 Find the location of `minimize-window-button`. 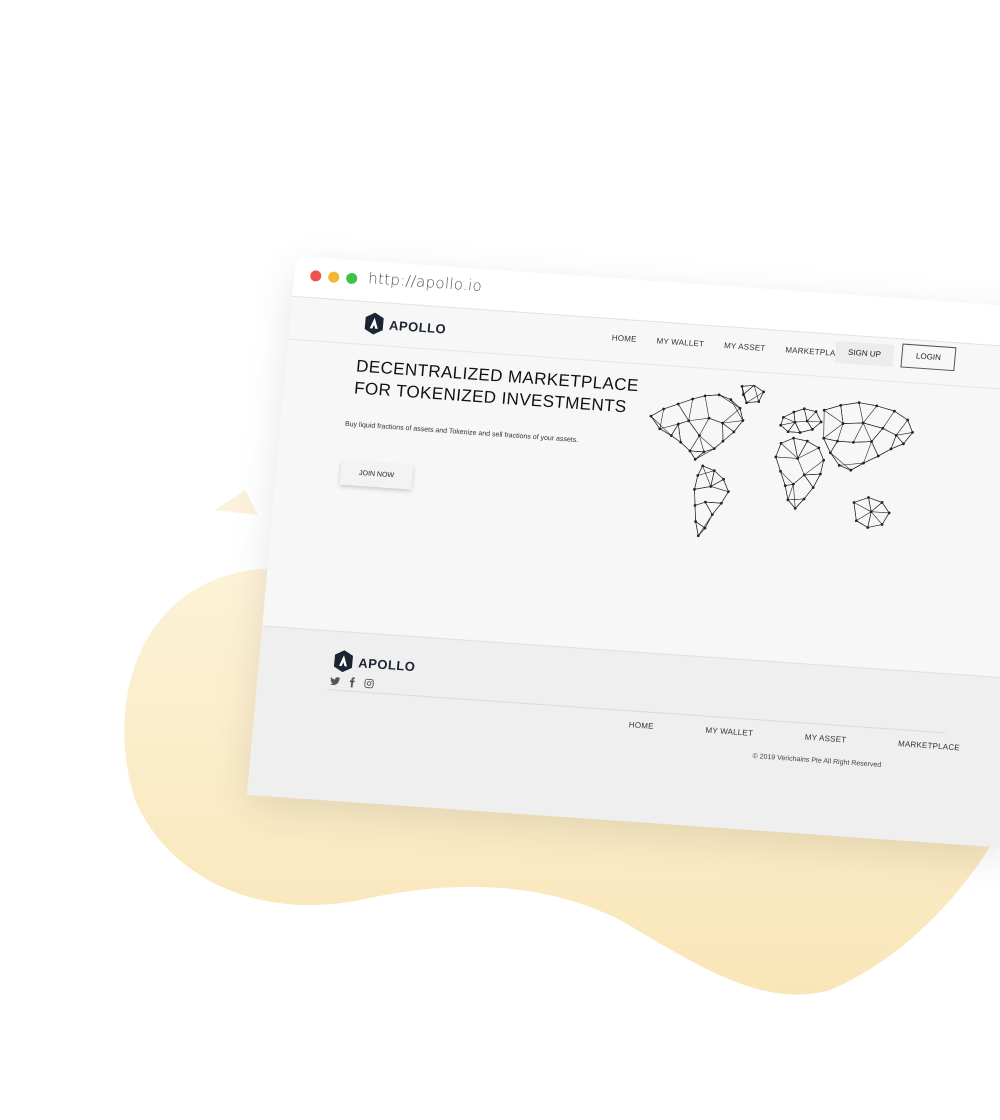

minimize-window-button is located at coordinates (333, 277).